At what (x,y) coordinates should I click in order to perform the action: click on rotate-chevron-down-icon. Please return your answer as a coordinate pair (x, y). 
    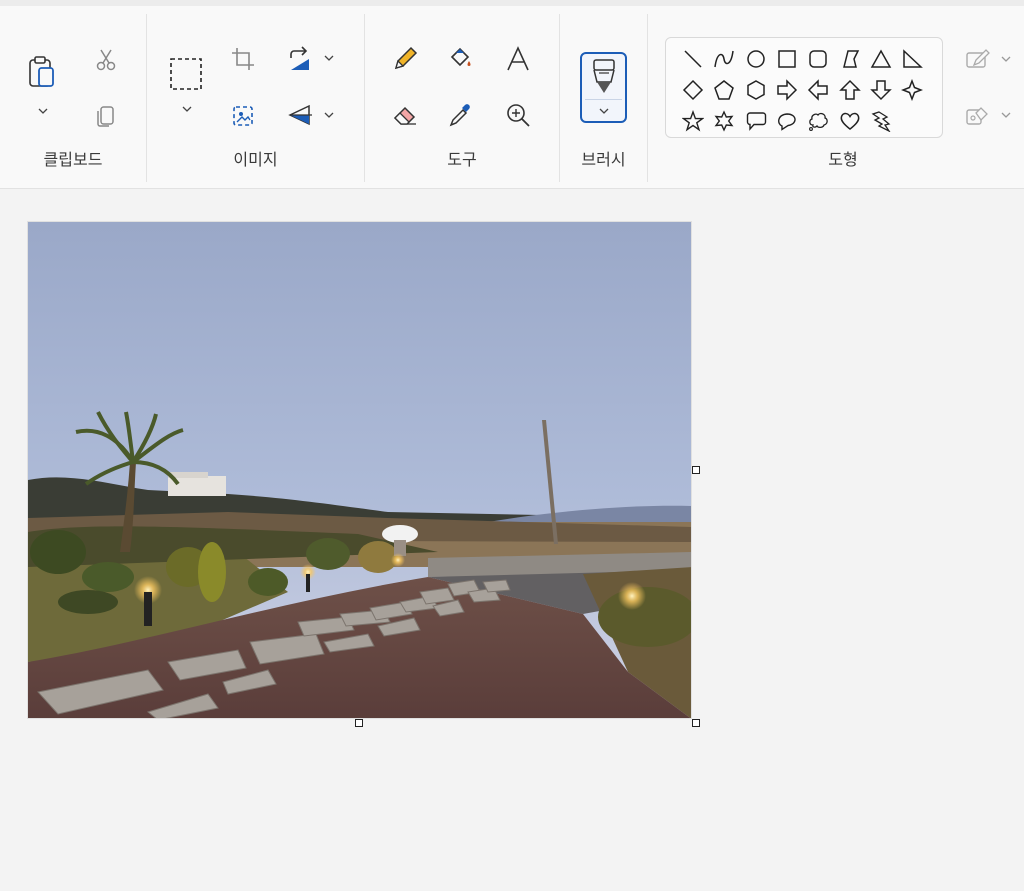
    Looking at the image, I should click on (329, 58).